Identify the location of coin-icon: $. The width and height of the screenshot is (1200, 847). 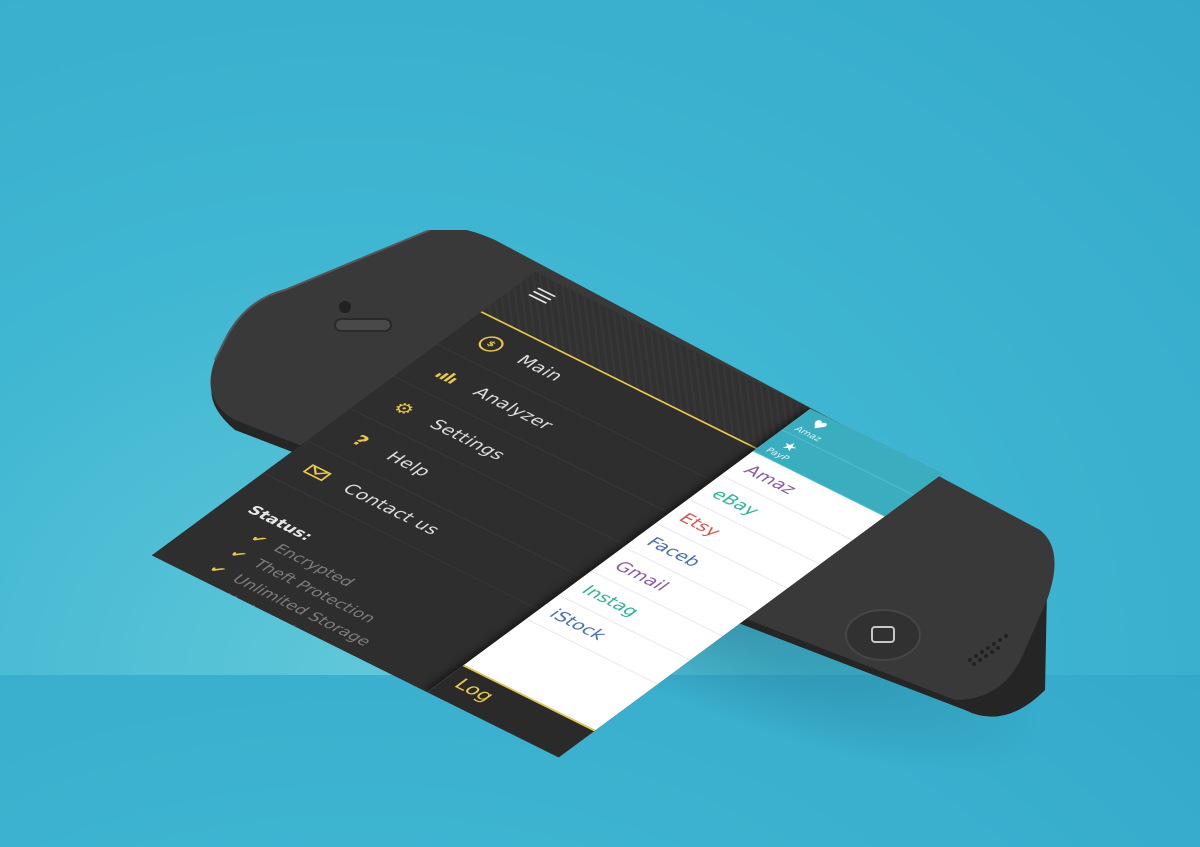
(491, 343).